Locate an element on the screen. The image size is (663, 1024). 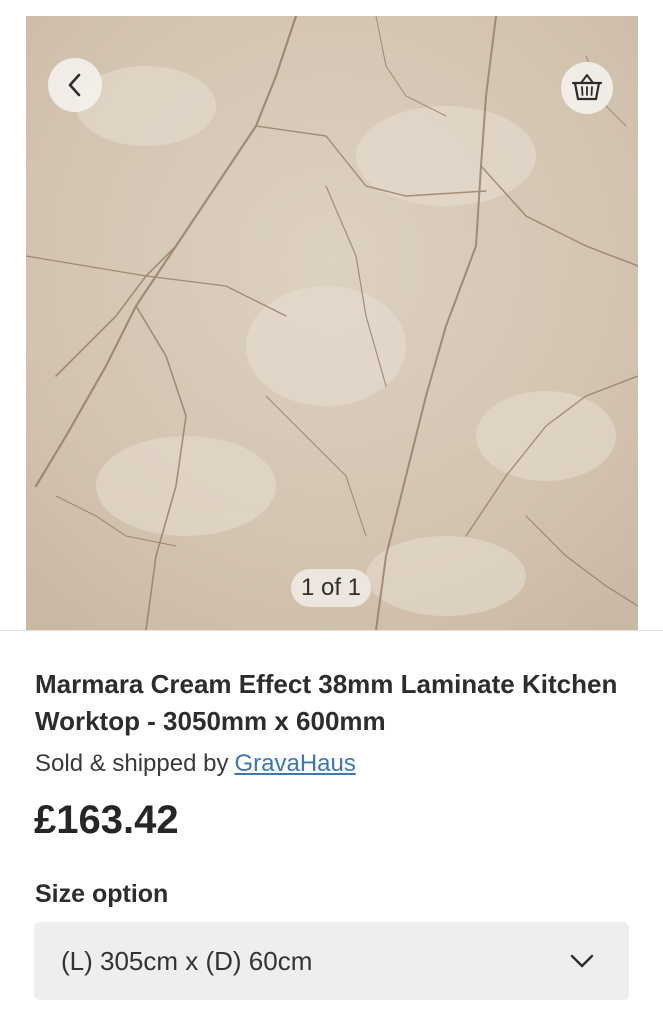
back-button is located at coordinates (75, 85).